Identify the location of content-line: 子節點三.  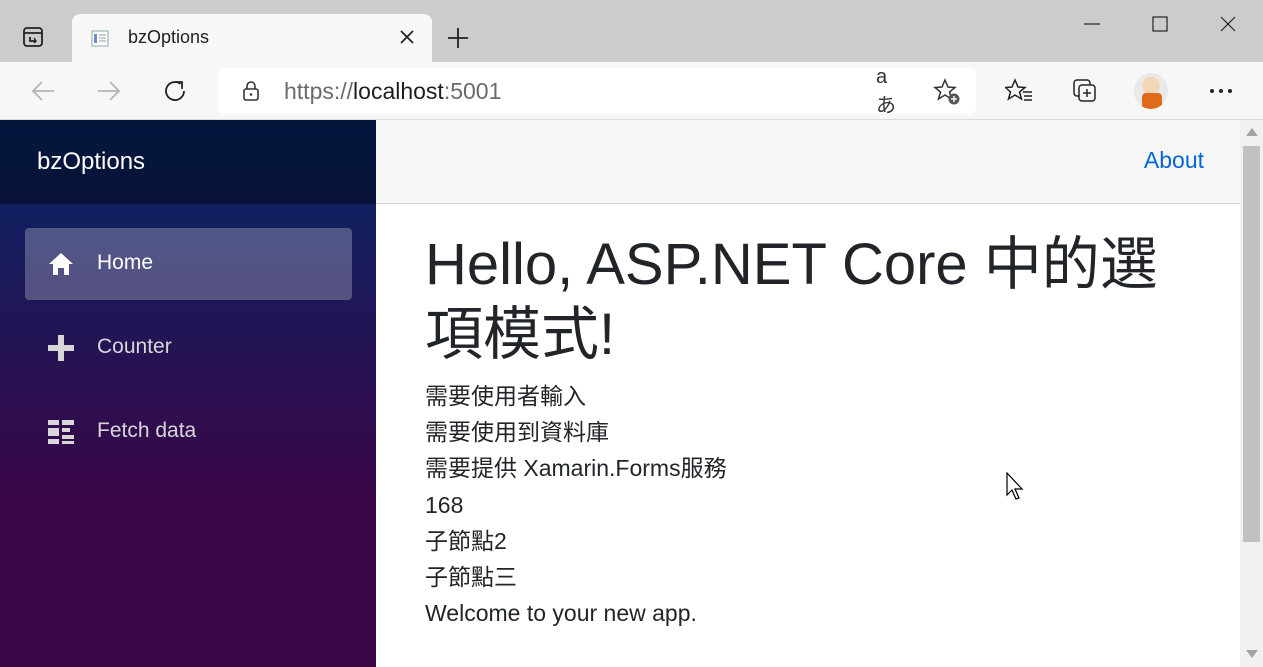
(471, 577).